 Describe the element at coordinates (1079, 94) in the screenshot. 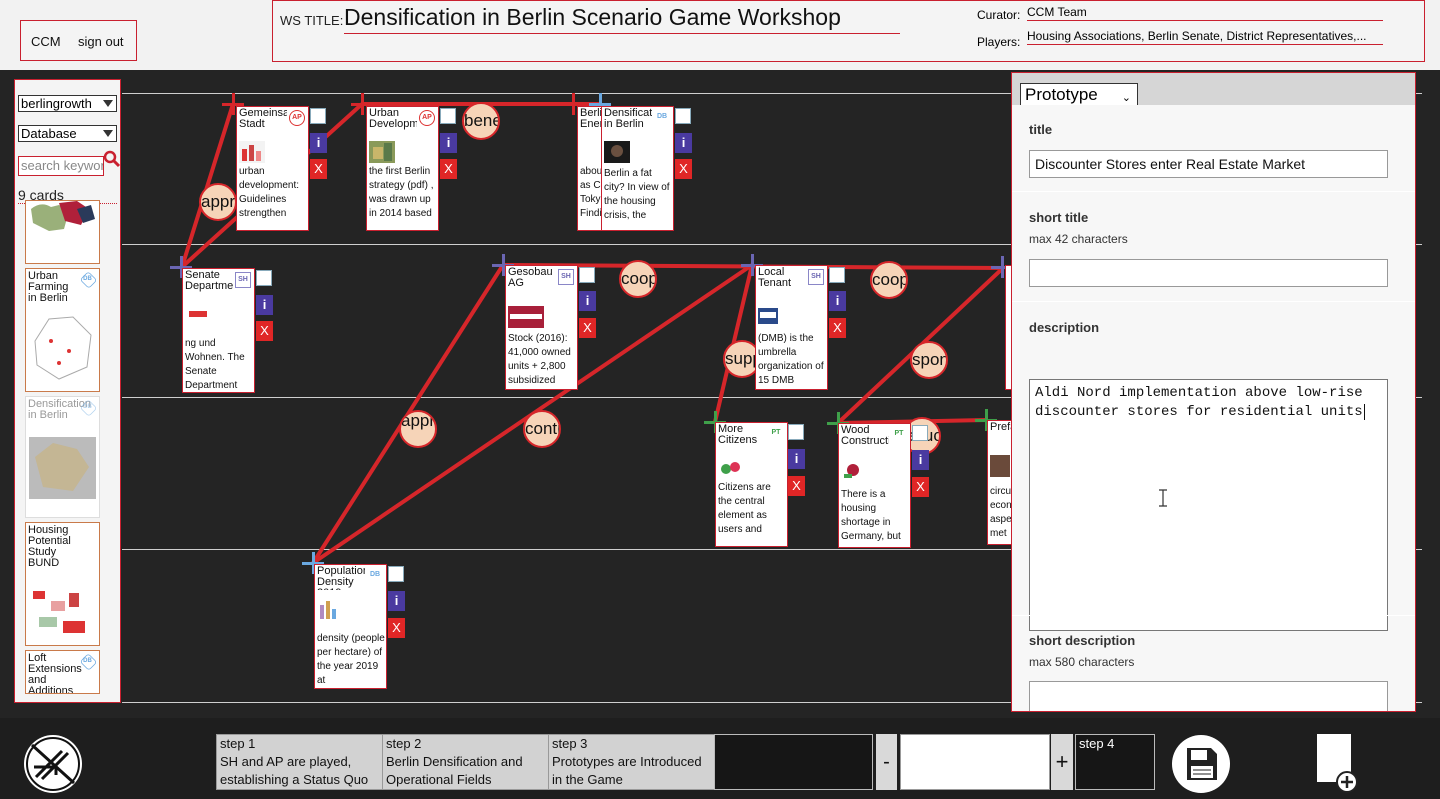

I see `card-type-select: Prototype ⌄` at that location.